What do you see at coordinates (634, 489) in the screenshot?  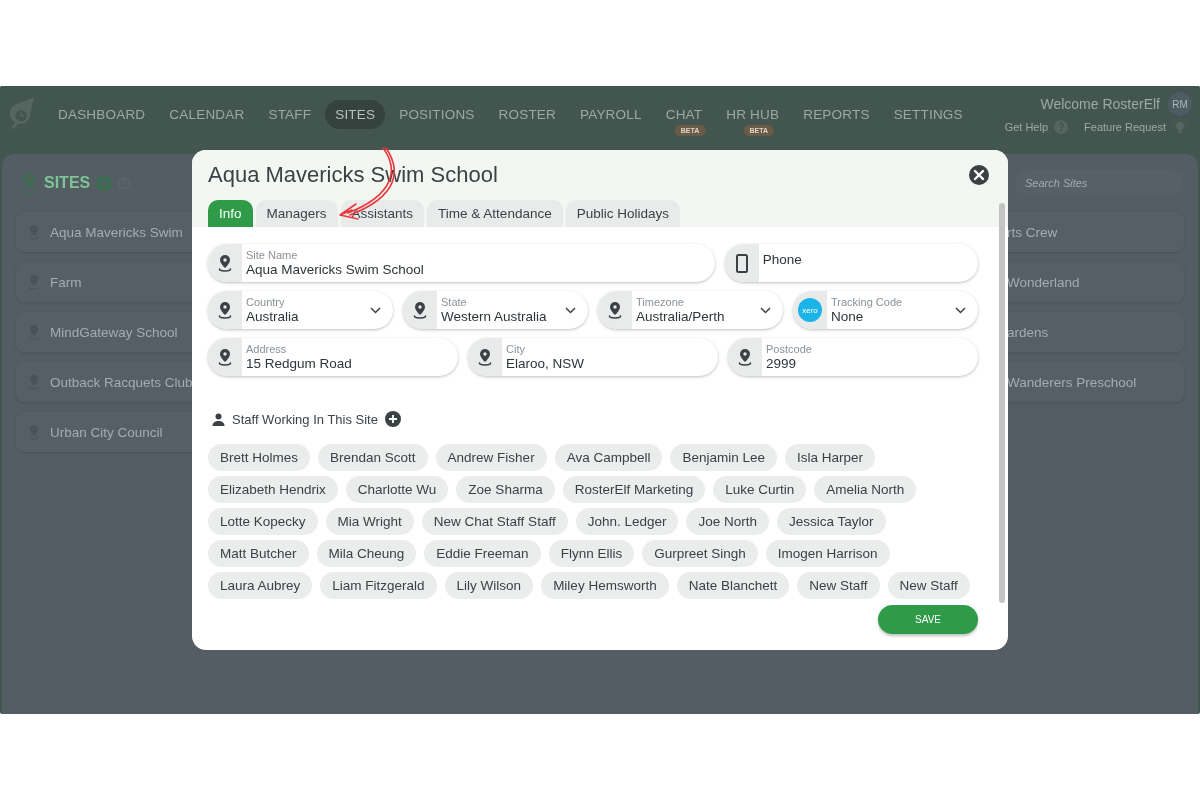 I see `staff-chip: RosterElf Marketing` at bounding box center [634, 489].